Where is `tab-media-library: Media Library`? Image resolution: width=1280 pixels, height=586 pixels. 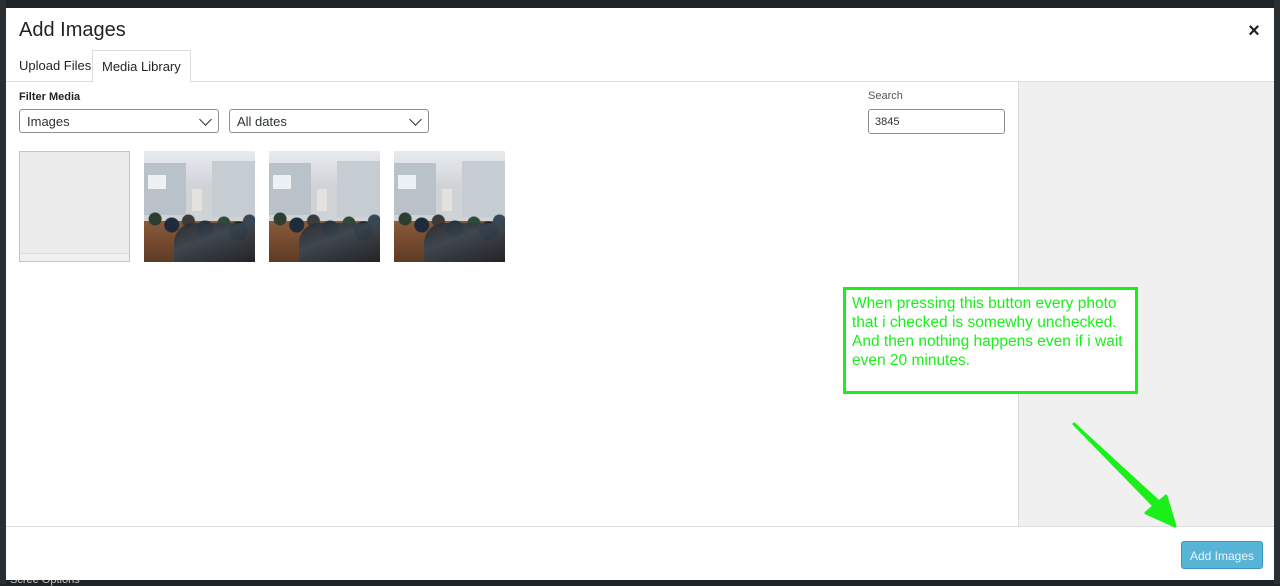
tab-media-library: Media Library is located at coordinates (141, 66).